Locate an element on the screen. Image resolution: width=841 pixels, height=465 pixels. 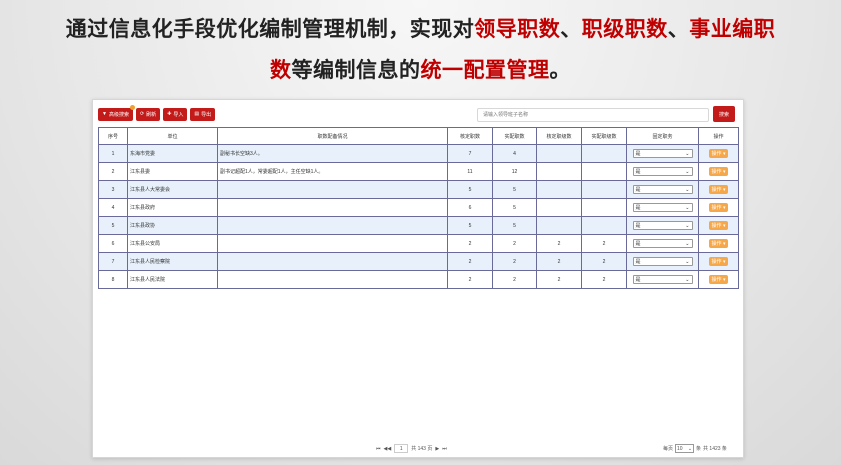
table-row: 7 江东县人民检察院 2 2 2 2 是 ⌄ 操作 ▾ is located at coordinates (418, 261).